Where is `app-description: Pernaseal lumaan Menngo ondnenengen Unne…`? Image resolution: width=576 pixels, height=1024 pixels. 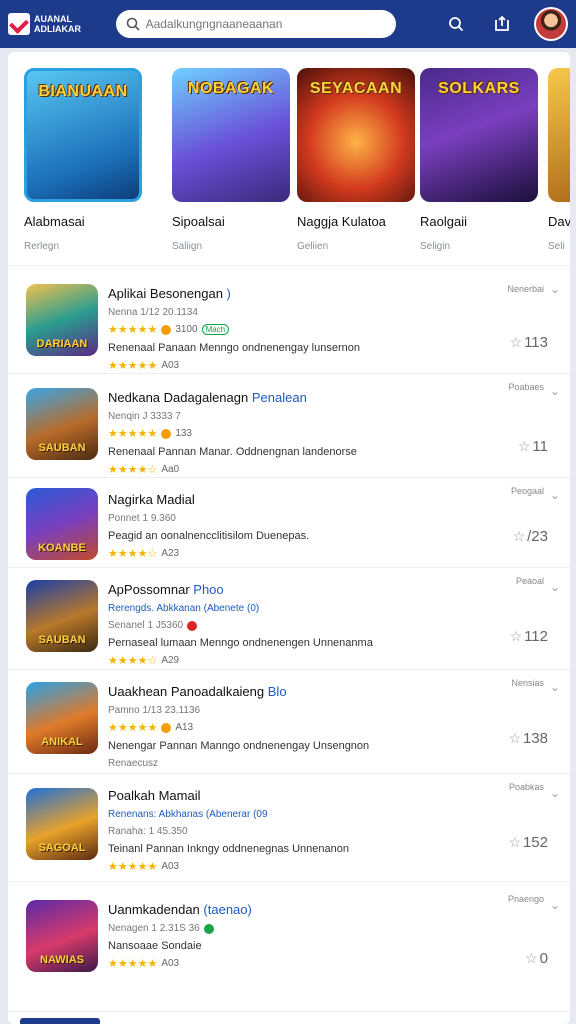
app-description: Pernaseal lumaan Menngo ondnenengen Unne… is located at coordinates (240, 643).